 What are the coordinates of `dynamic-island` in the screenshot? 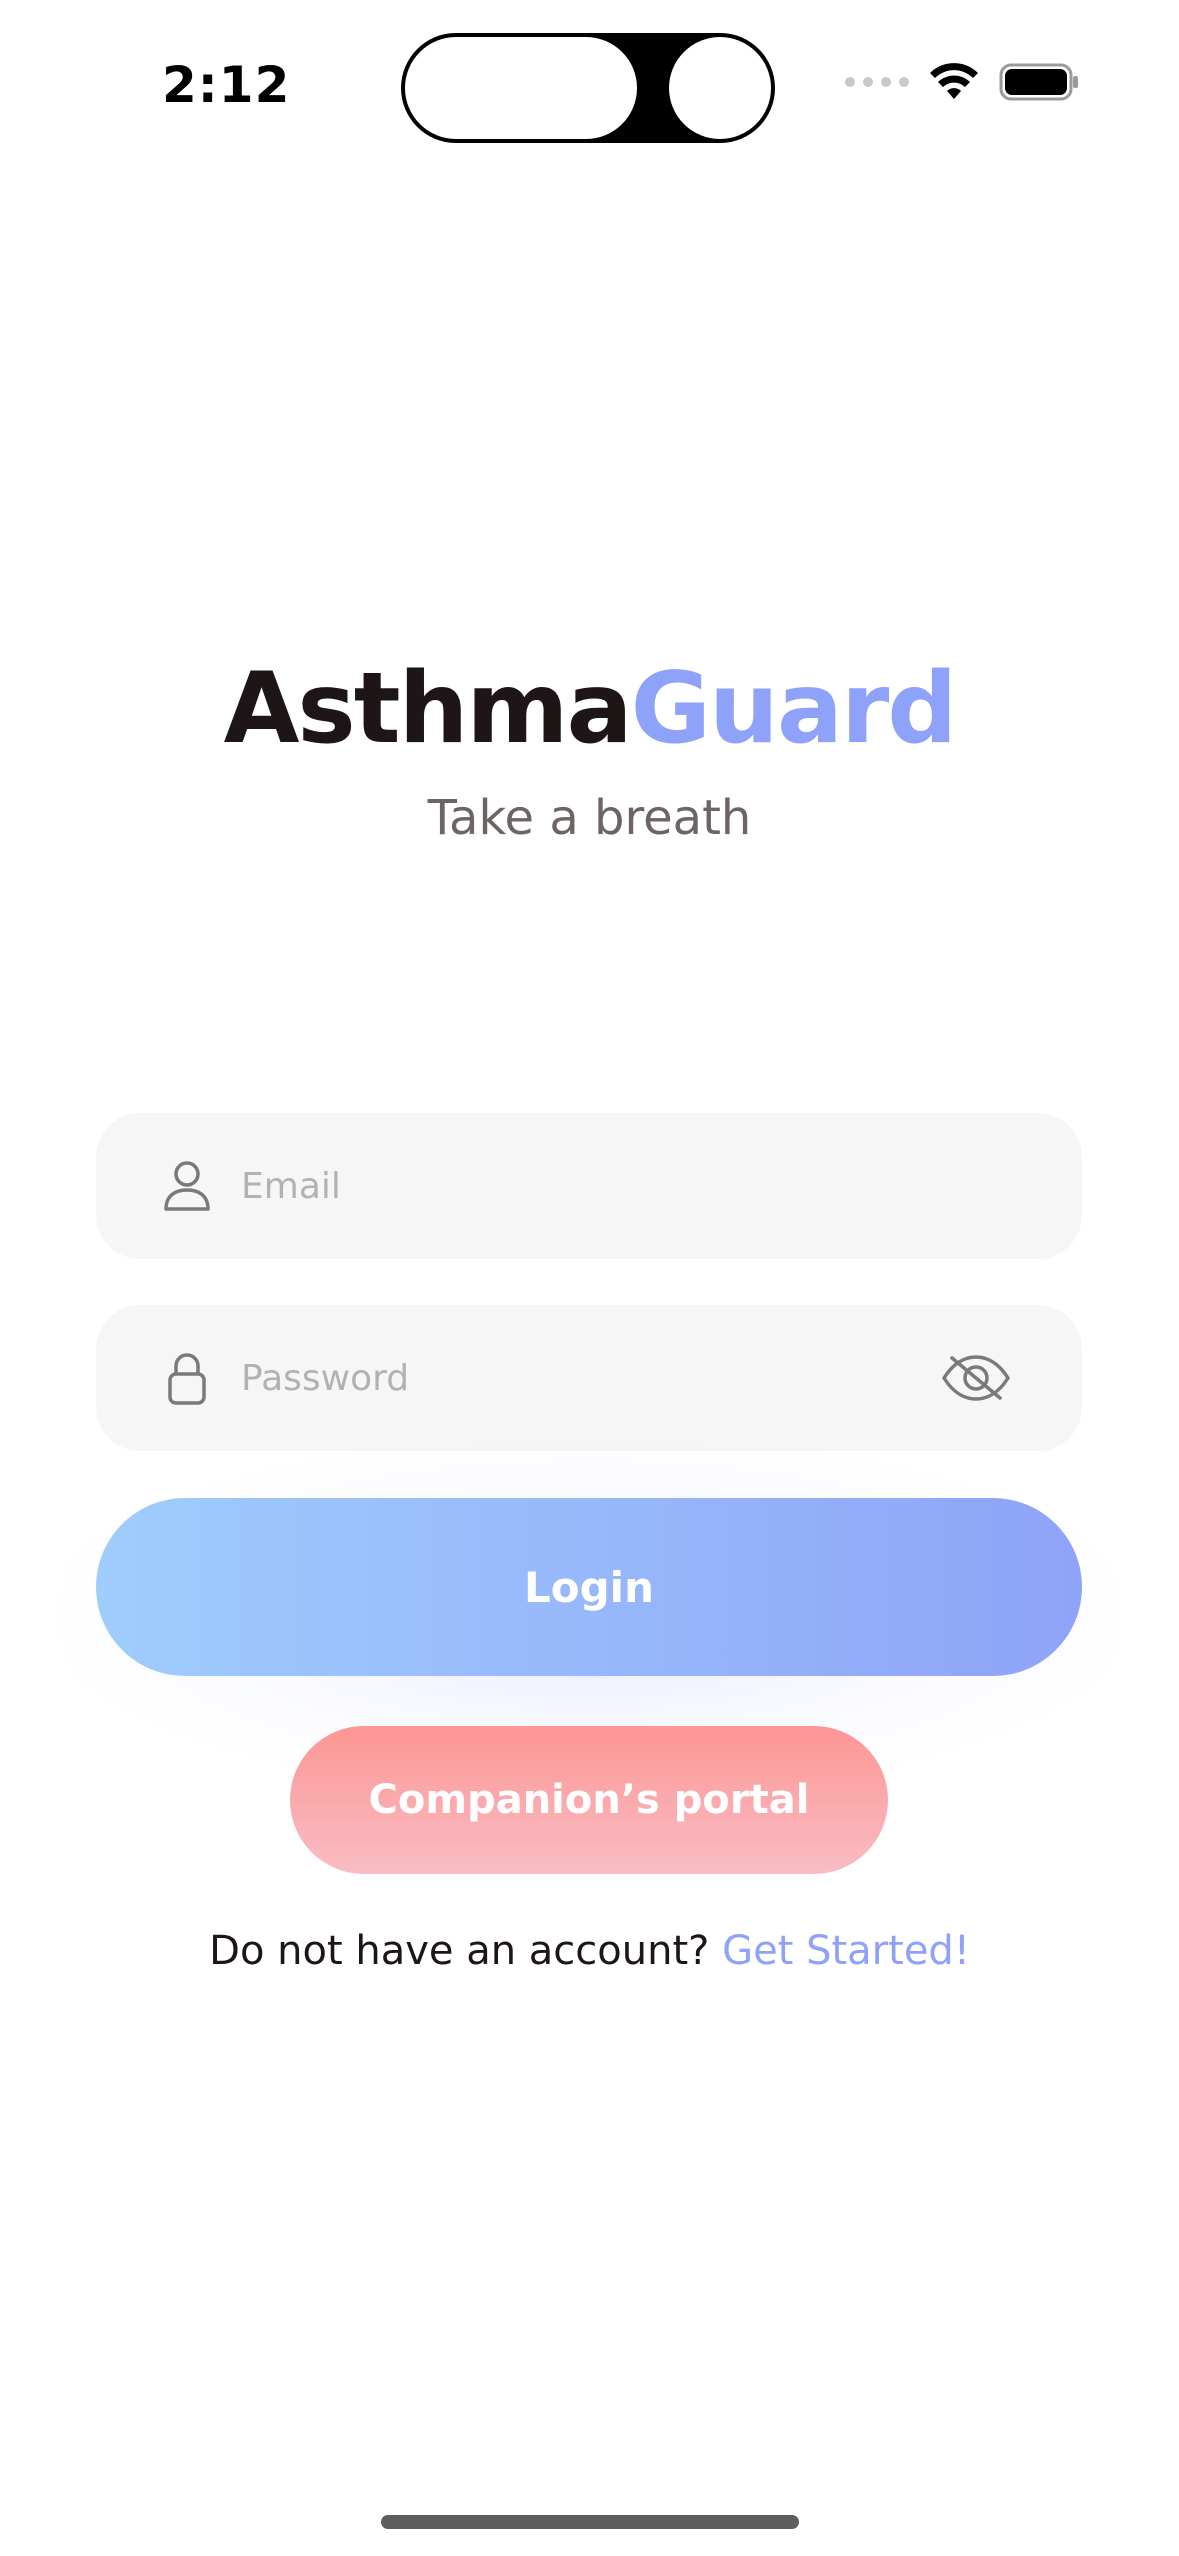 It's located at (588, 88).